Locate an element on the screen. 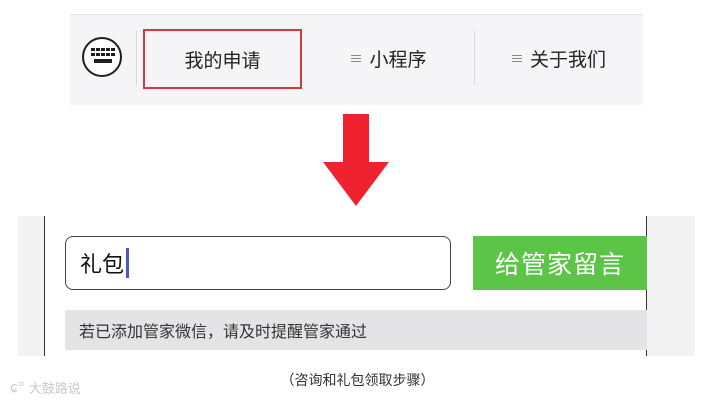 The width and height of the screenshot is (715, 404). watermark-logo-icon: ɕ° is located at coordinates (17, 387).